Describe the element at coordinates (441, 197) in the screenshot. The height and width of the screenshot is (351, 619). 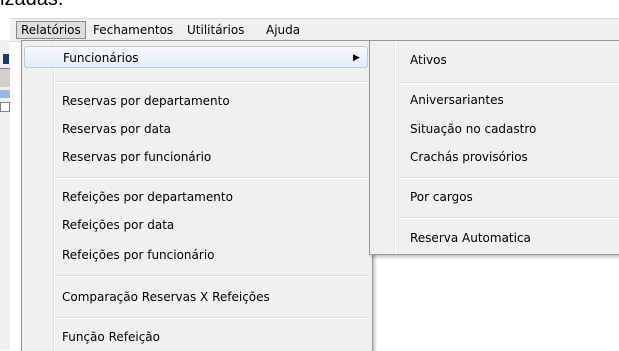
I see `submenu-item-por-cargos: Por cargos` at that location.